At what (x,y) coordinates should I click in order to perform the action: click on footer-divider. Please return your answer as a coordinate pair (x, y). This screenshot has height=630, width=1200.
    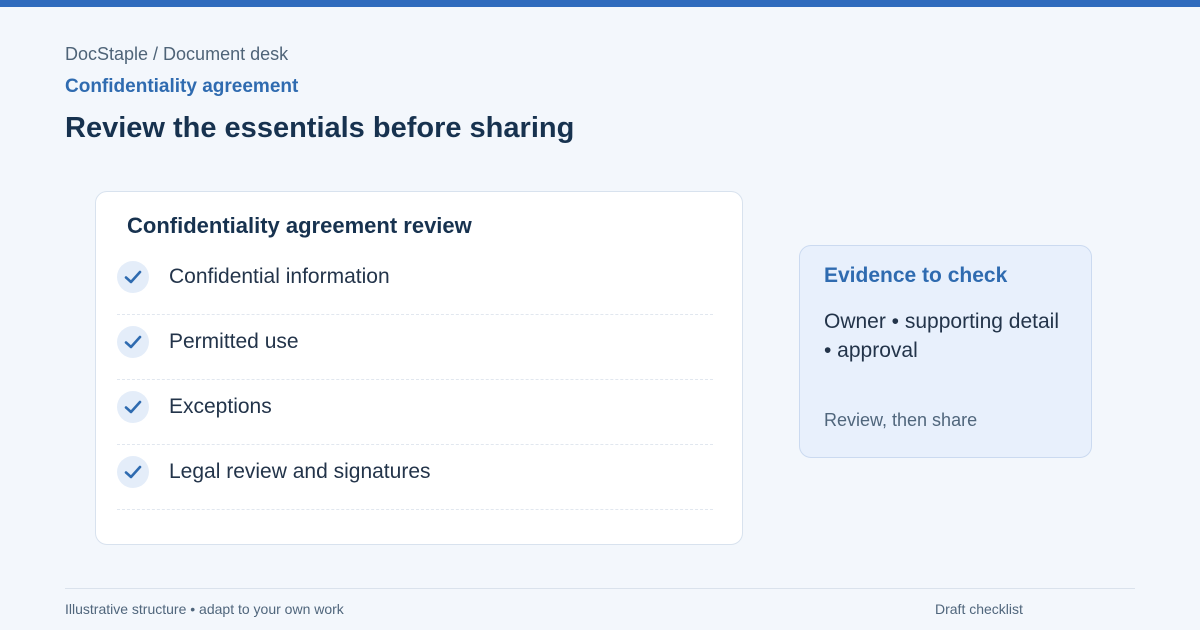
    Looking at the image, I should click on (600, 588).